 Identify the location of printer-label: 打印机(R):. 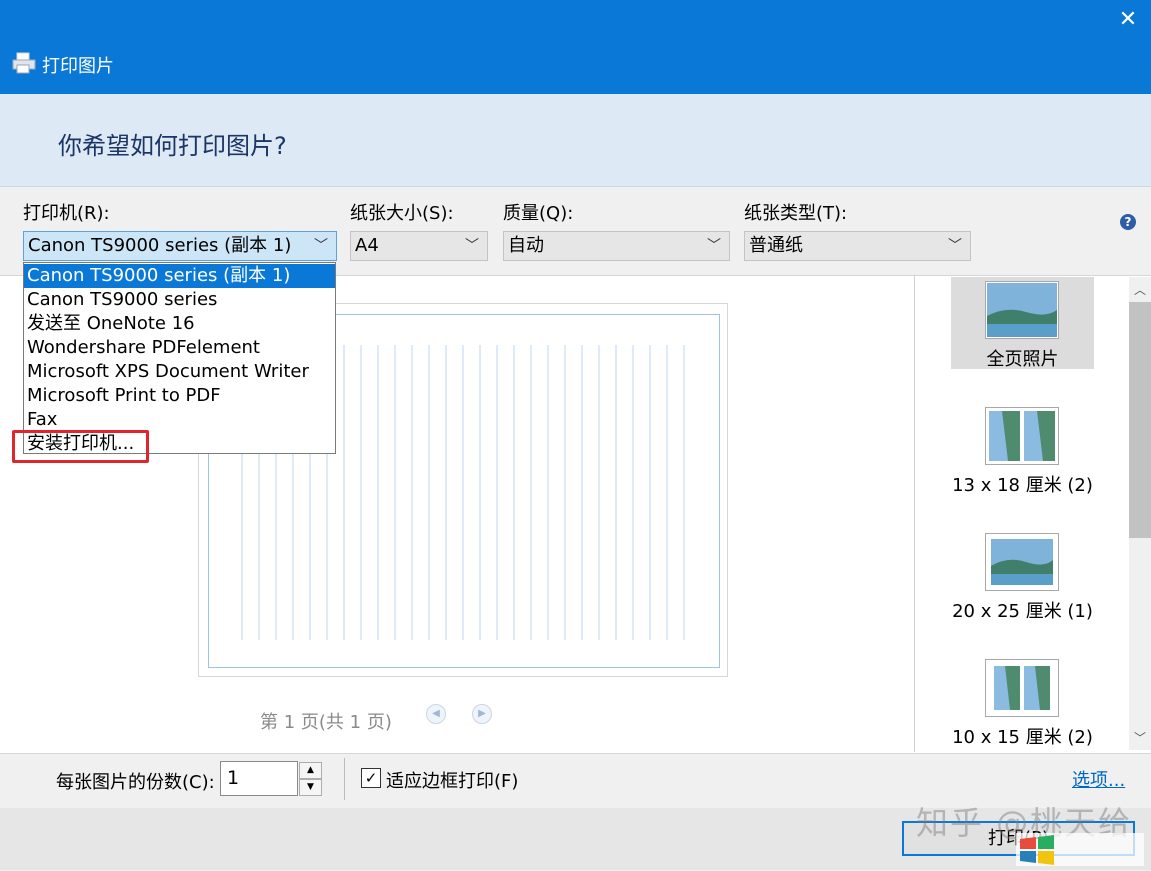
(66, 213).